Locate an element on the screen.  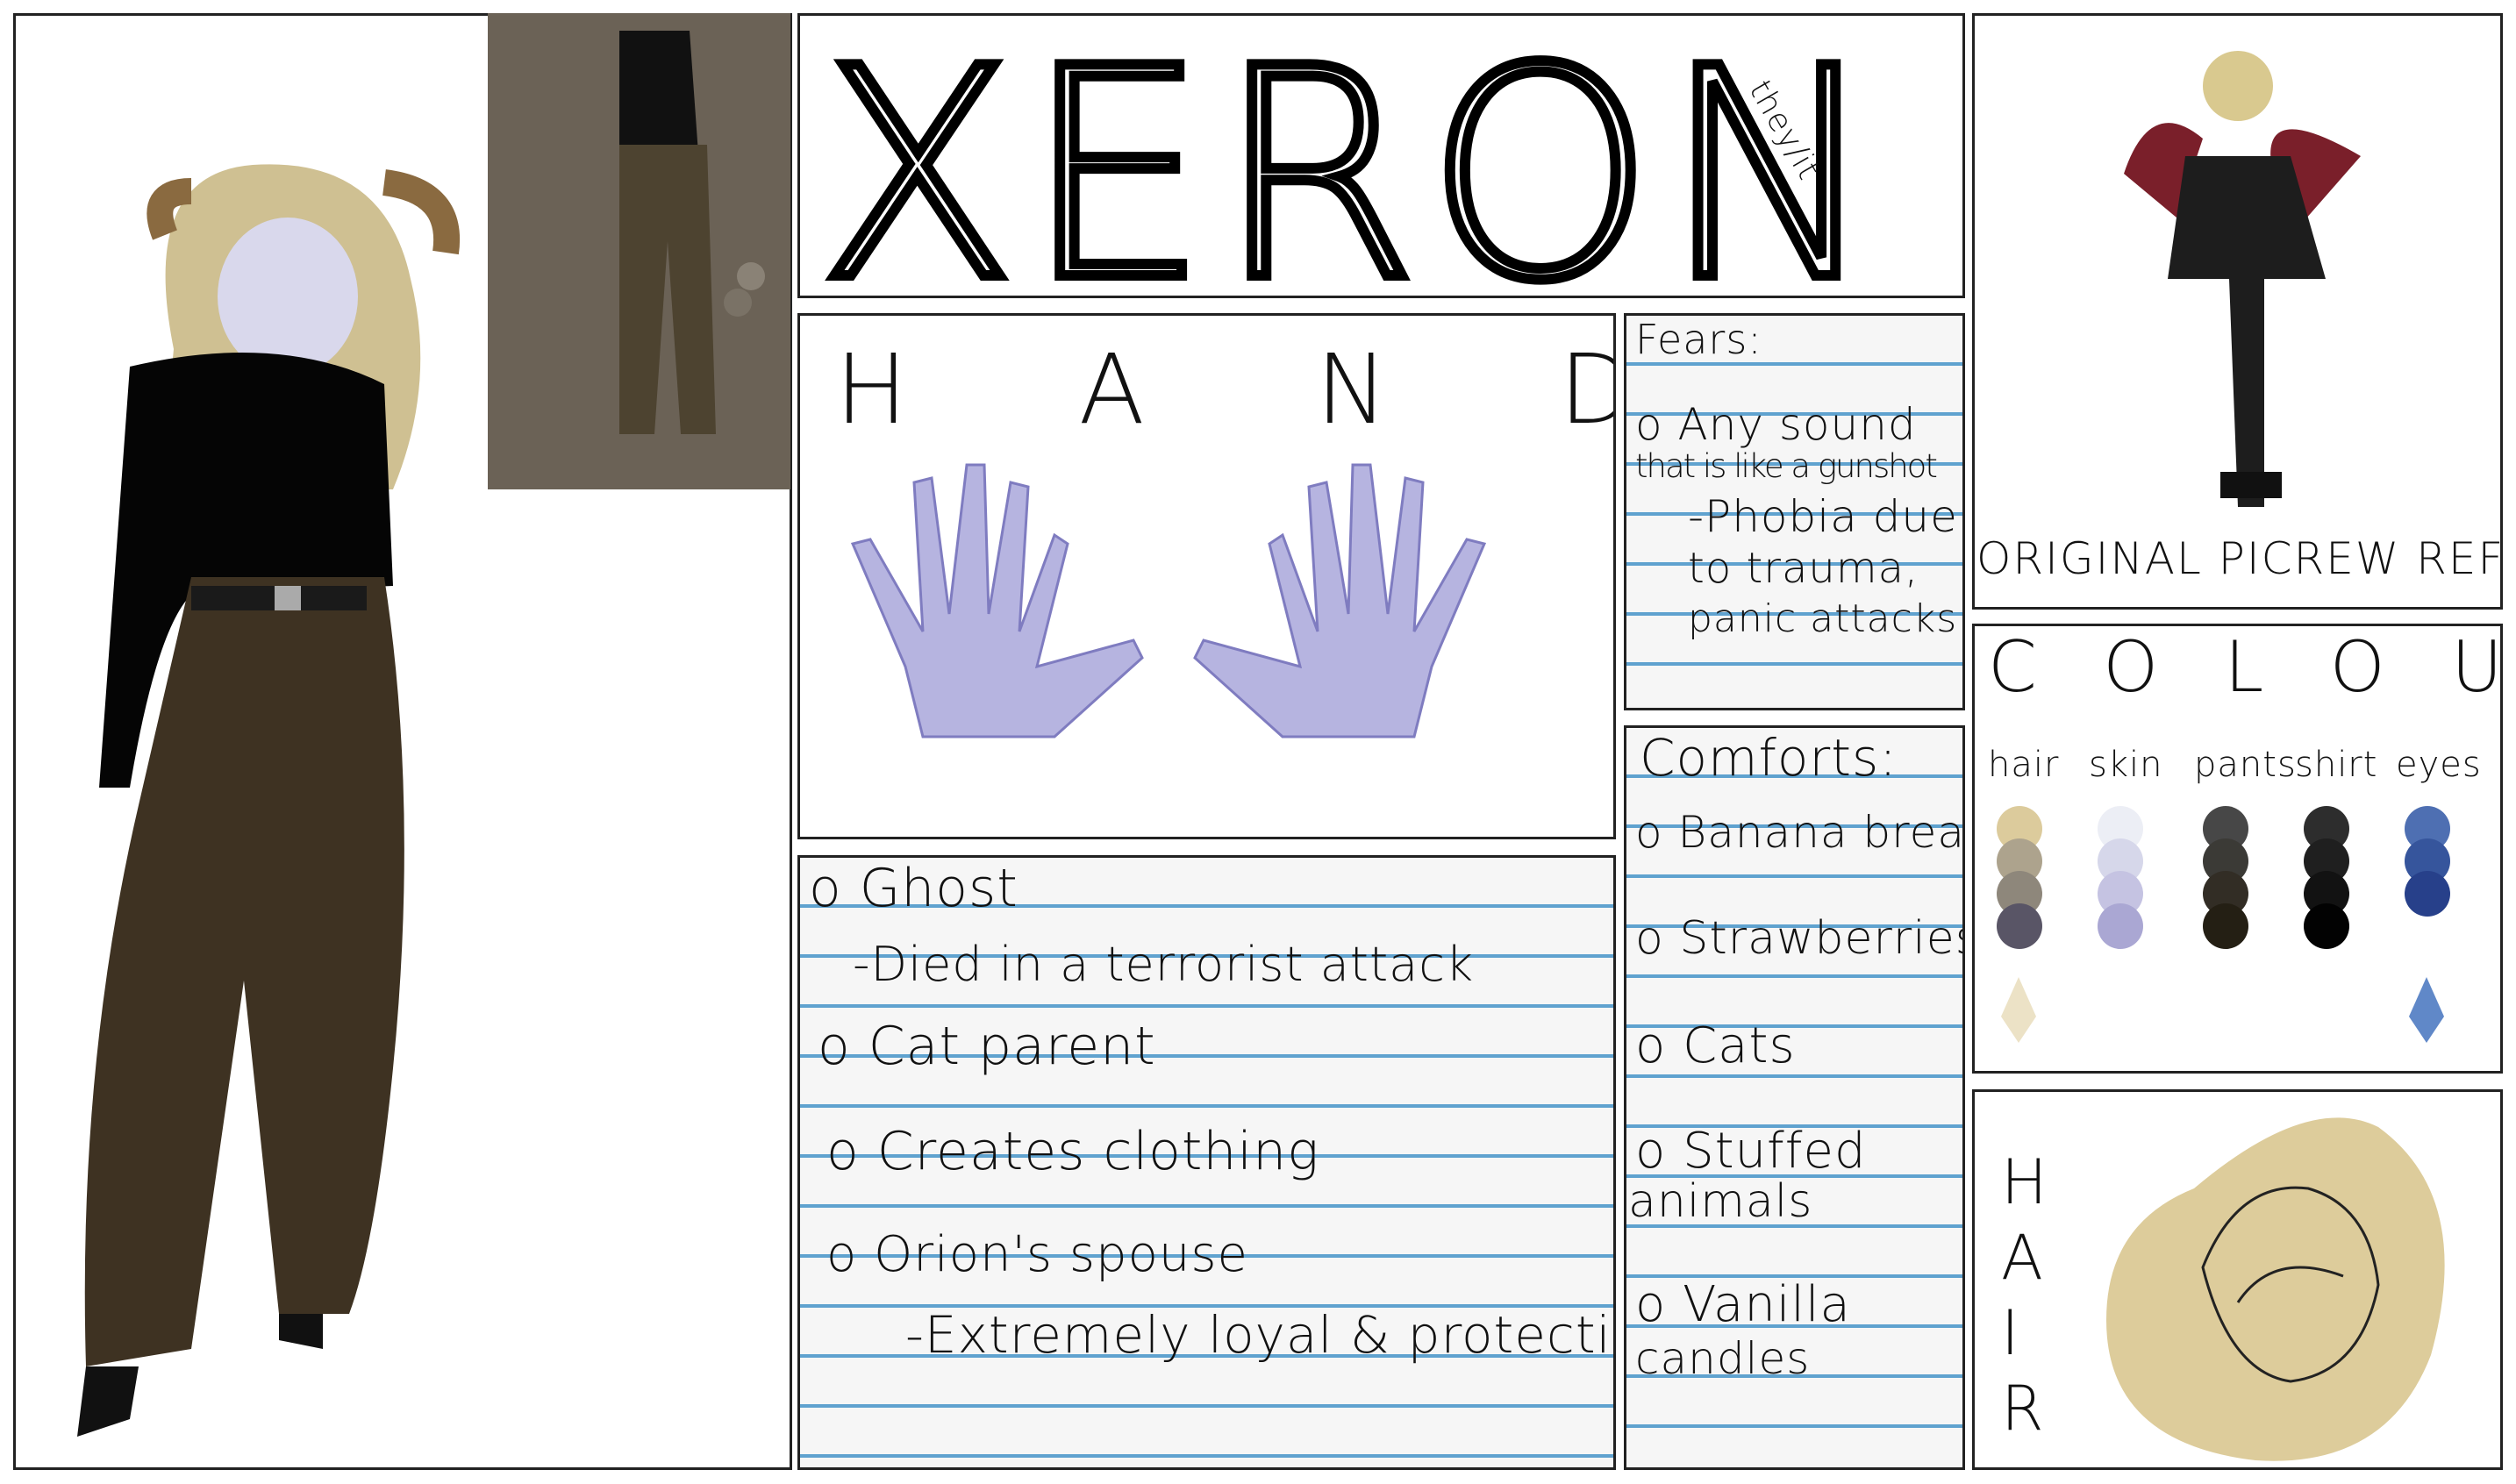
comforts-item: o Banana bread is located at coordinates (1800, 833).